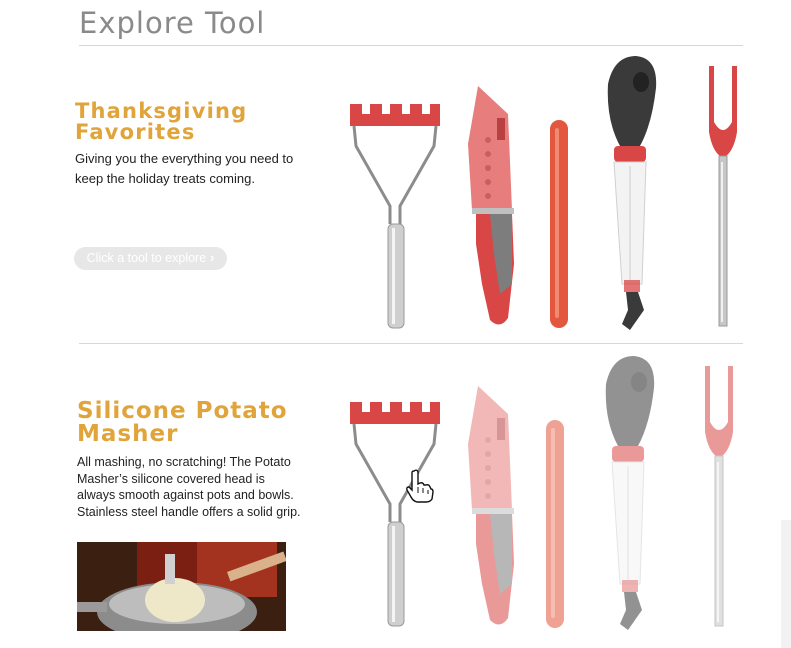  What do you see at coordinates (631, 194) in the screenshot?
I see `baster-tool` at bounding box center [631, 194].